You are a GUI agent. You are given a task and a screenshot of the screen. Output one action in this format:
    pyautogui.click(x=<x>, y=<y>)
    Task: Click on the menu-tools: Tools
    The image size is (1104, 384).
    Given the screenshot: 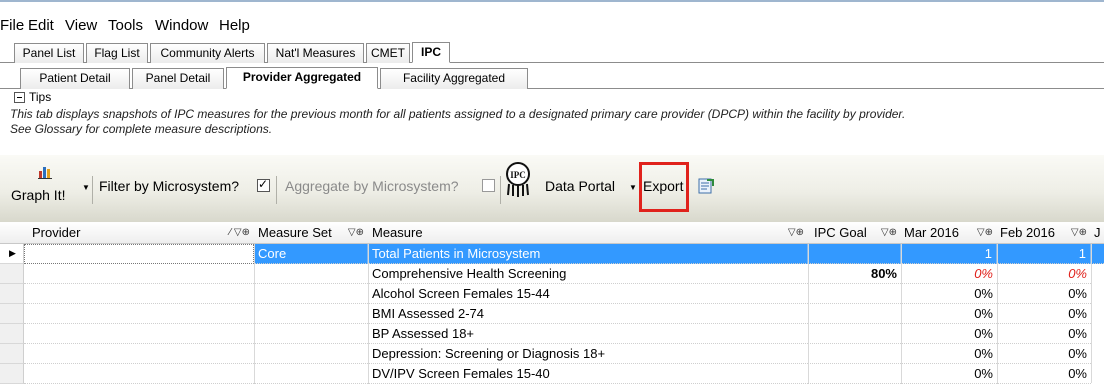 What is the action you would take?
    pyautogui.click(x=125, y=26)
    